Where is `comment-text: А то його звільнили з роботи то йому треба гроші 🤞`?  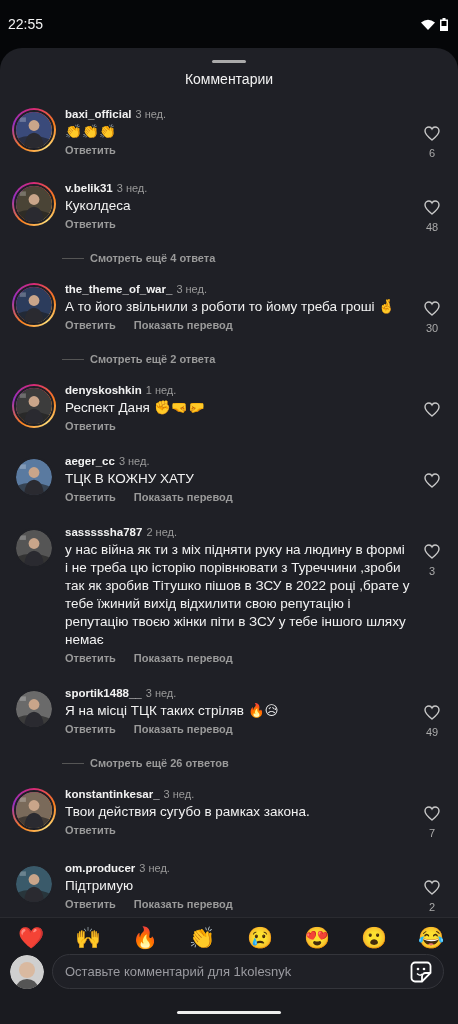 comment-text: А то його звільнили з роботи то йому треба гроші 🤞 is located at coordinates (231, 307).